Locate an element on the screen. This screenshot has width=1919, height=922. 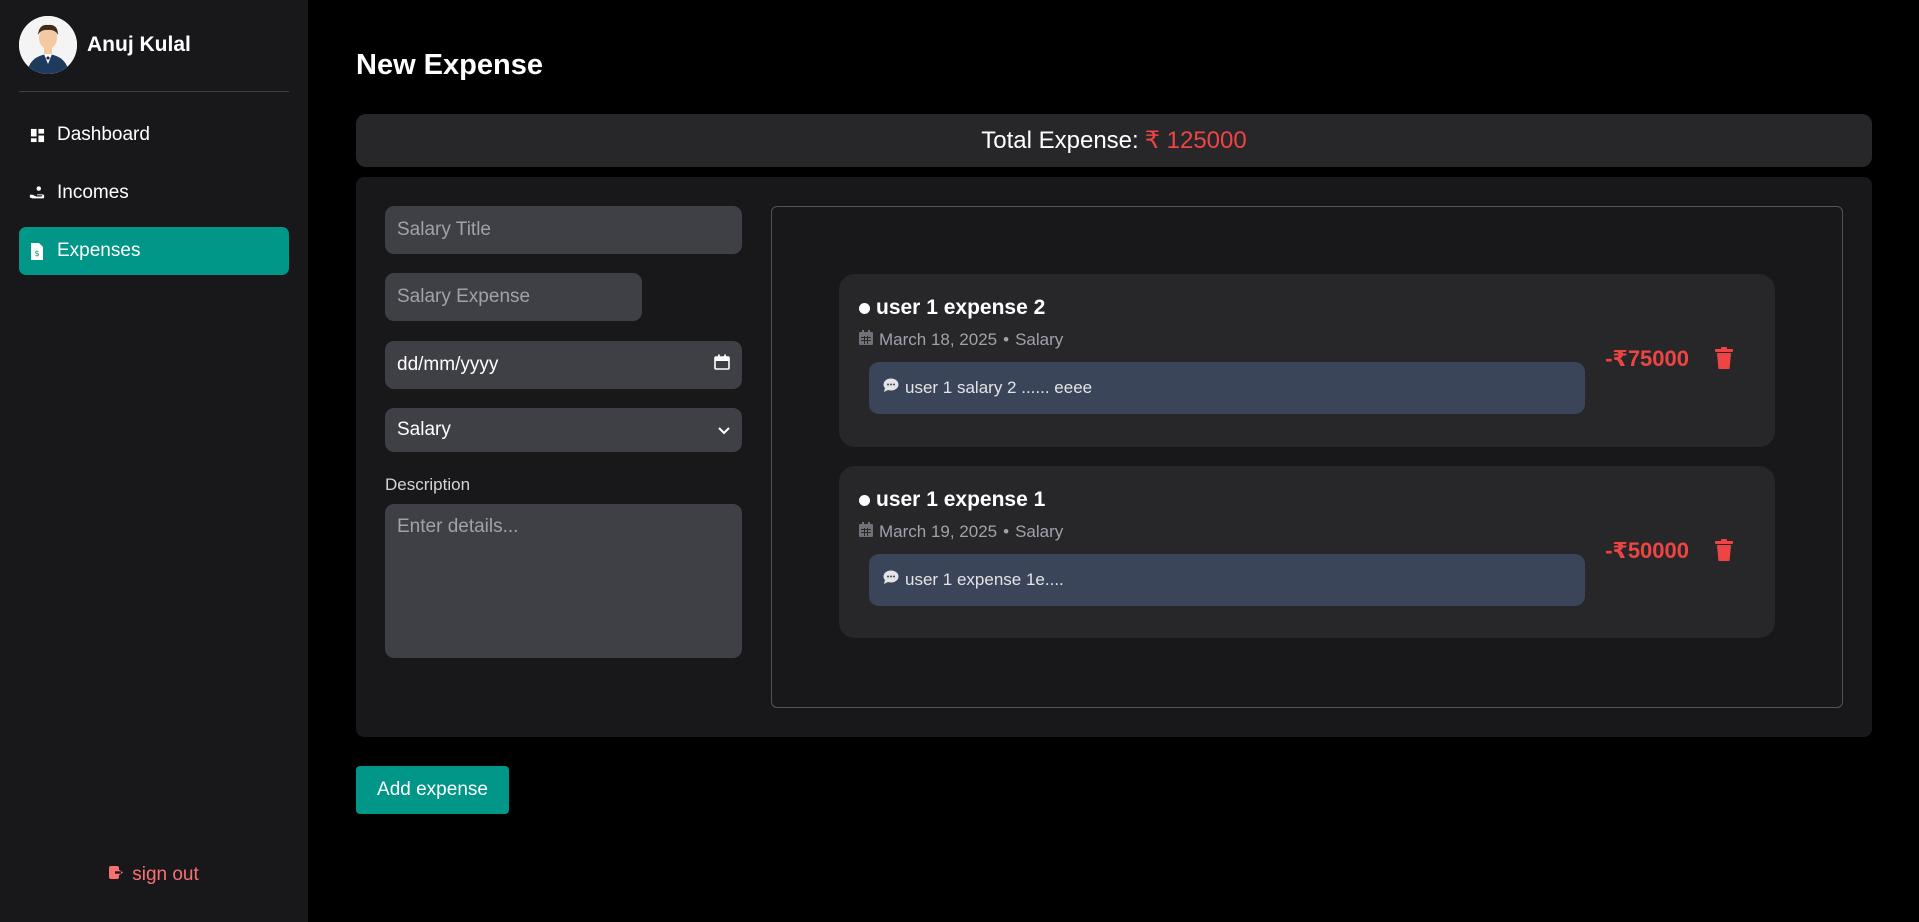
date-input: dd/mm/yyyy is located at coordinates (563, 365).